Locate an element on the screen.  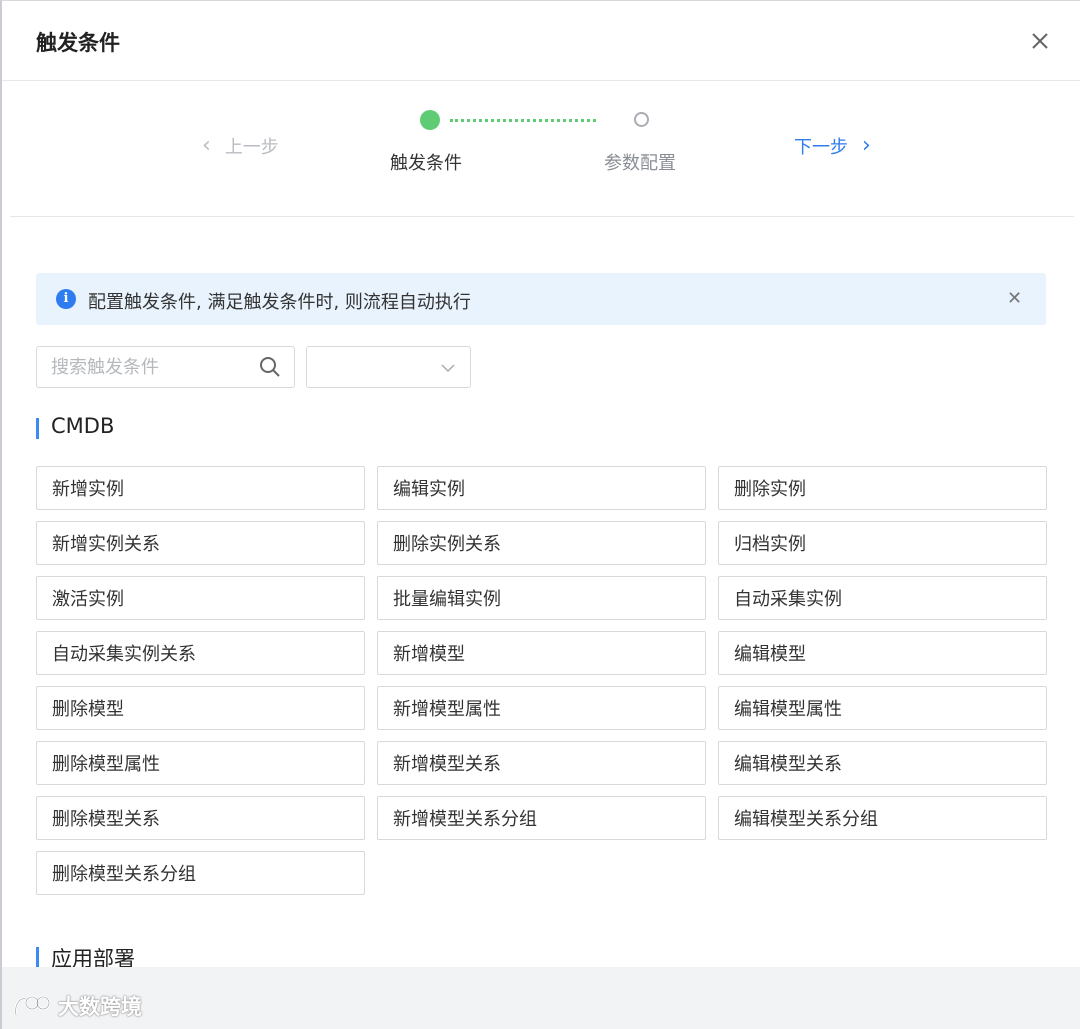
trigger-option: 新增模型关系 is located at coordinates (541, 763).